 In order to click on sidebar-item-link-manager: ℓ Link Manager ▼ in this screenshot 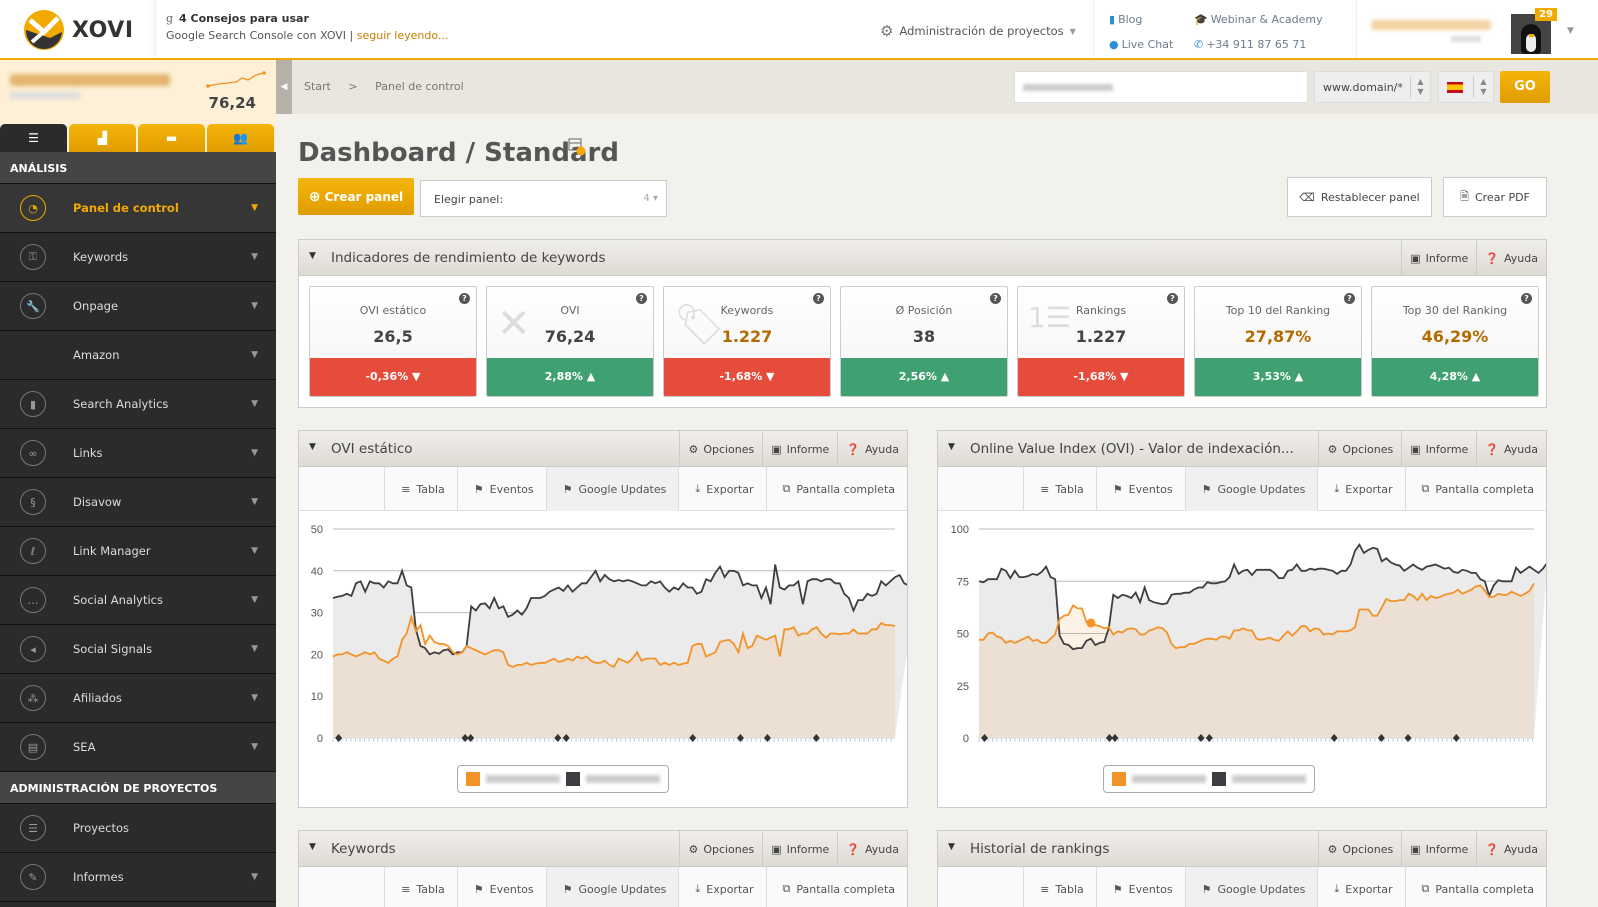, I will do `click(138, 551)`.